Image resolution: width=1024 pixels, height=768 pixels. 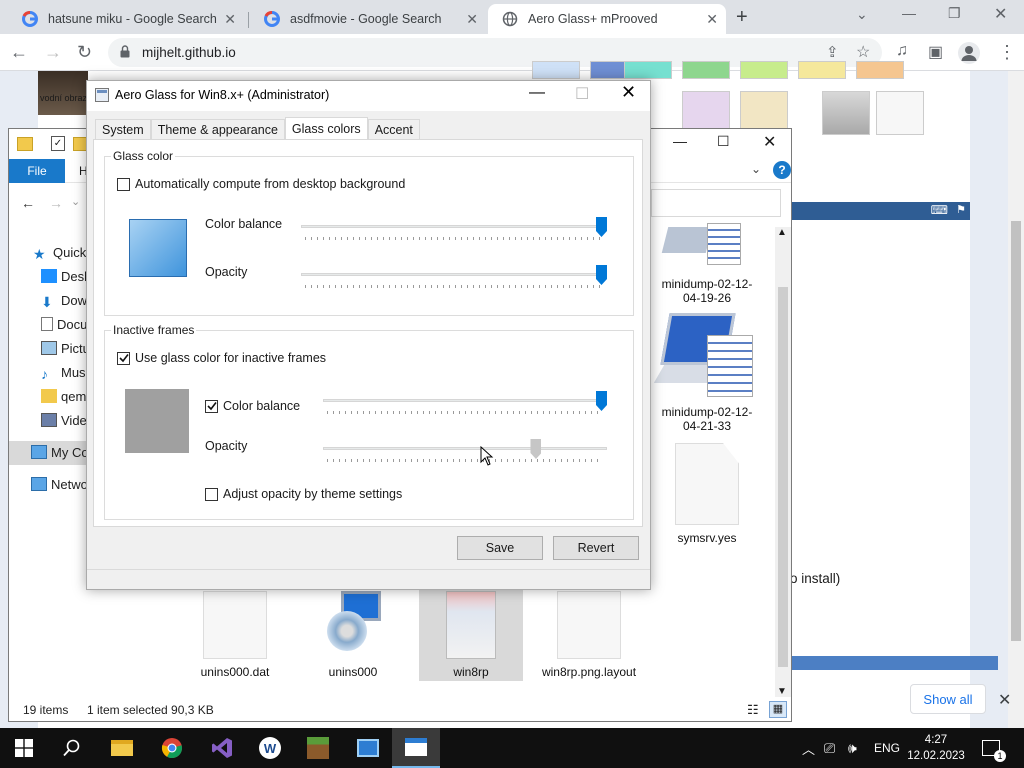 What do you see at coordinates (782, 232) in the screenshot?
I see `scroll-up-icon: ▲` at bounding box center [782, 232].